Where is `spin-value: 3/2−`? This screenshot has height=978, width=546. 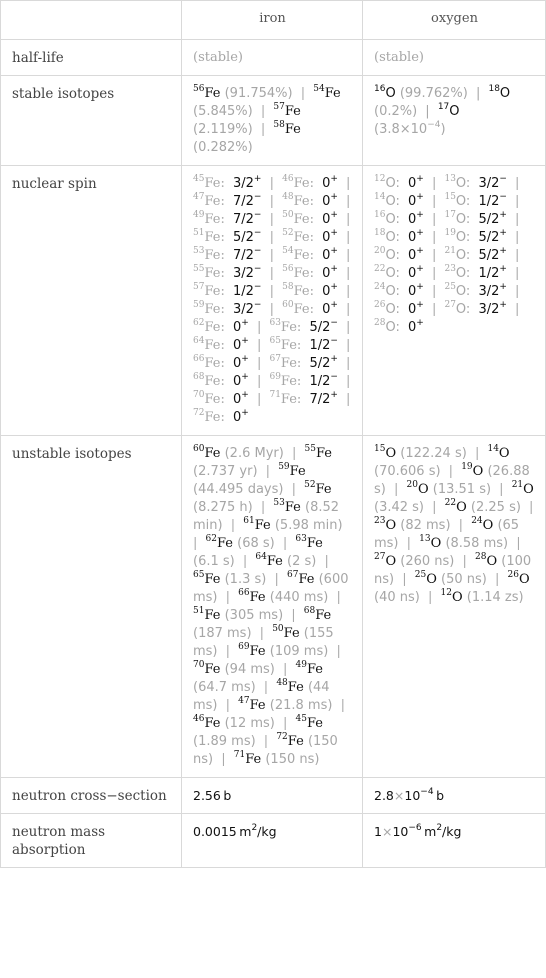 spin-value: 3/2− is located at coordinates (492, 183).